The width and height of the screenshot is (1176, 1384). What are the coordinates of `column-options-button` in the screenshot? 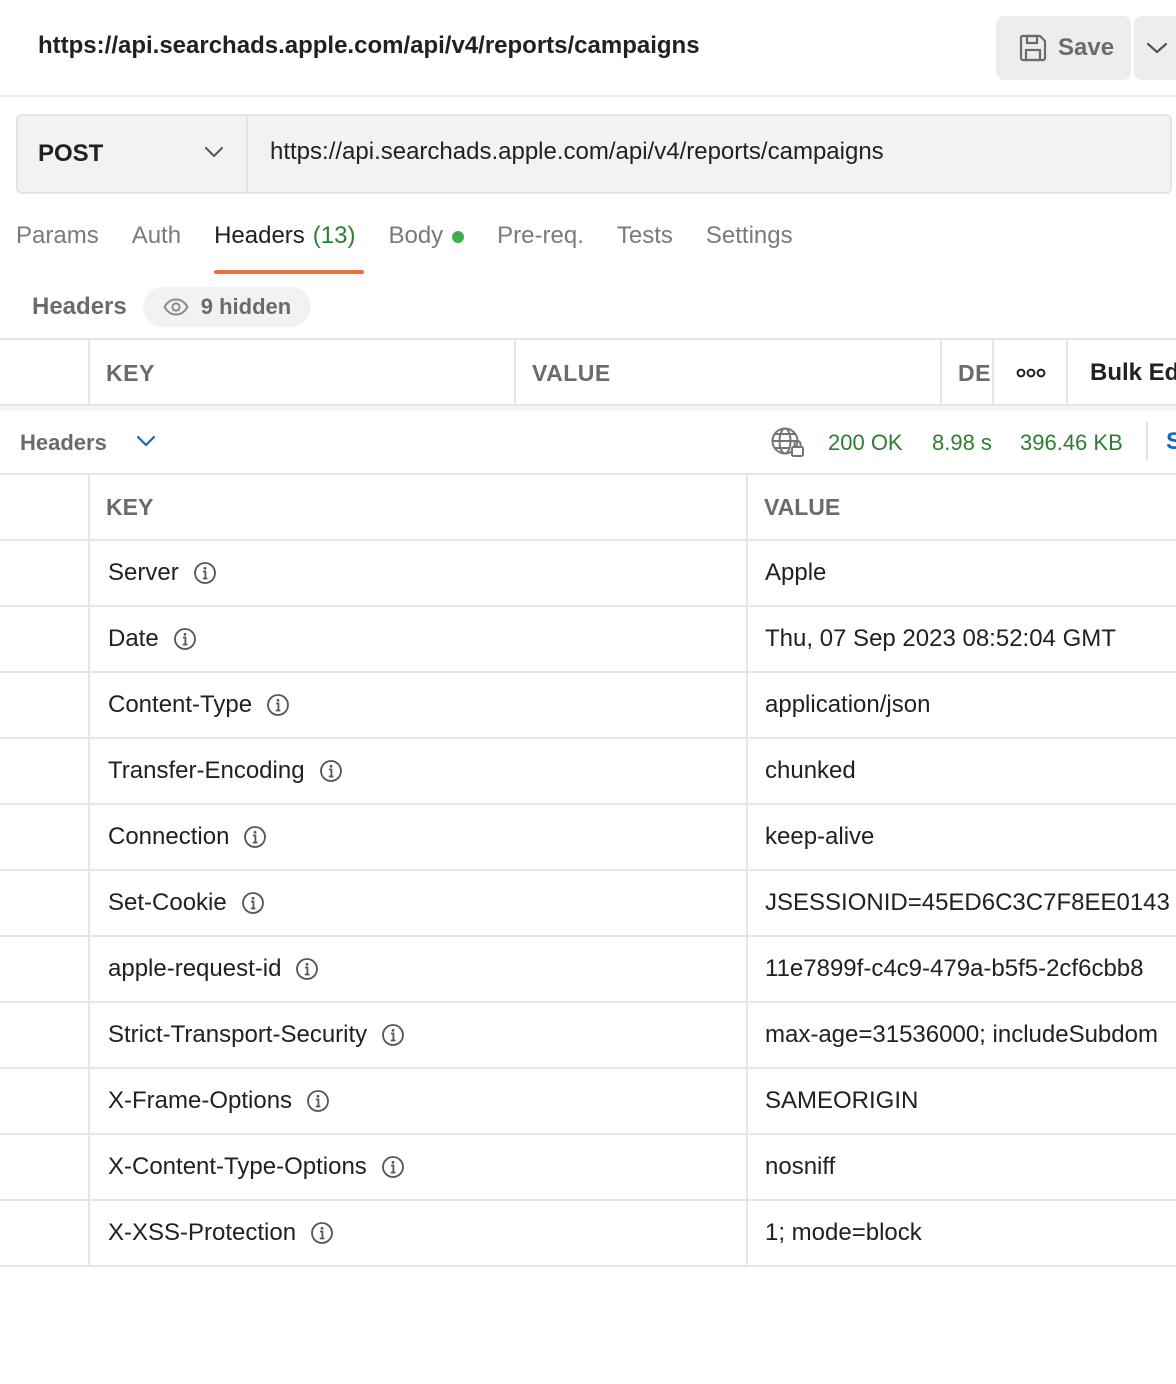 It's located at (1030, 373).